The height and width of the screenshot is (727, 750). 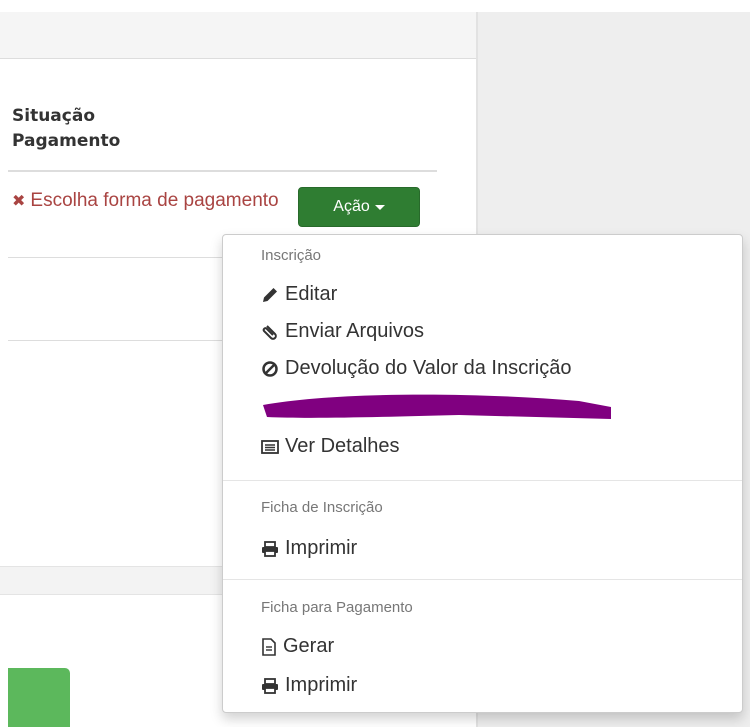 What do you see at coordinates (269, 332) in the screenshot?
I see `paperclip-icon` at bounding box center [269, 332].